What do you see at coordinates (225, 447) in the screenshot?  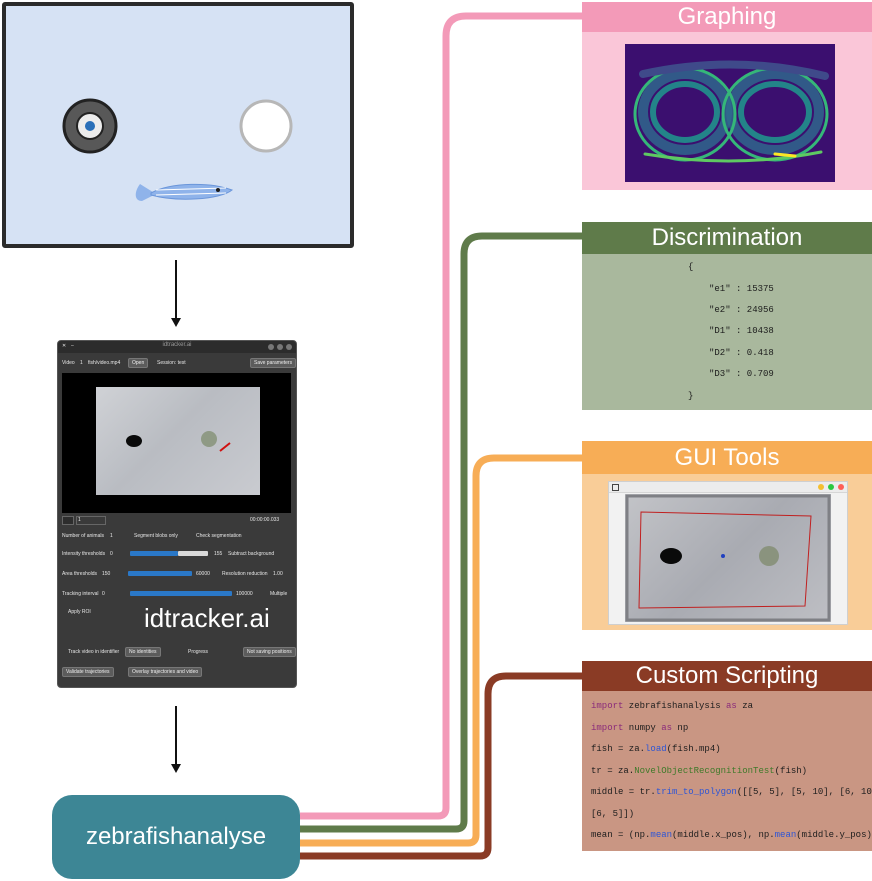 I see `fish-marker` at bounding box center [225, 447].